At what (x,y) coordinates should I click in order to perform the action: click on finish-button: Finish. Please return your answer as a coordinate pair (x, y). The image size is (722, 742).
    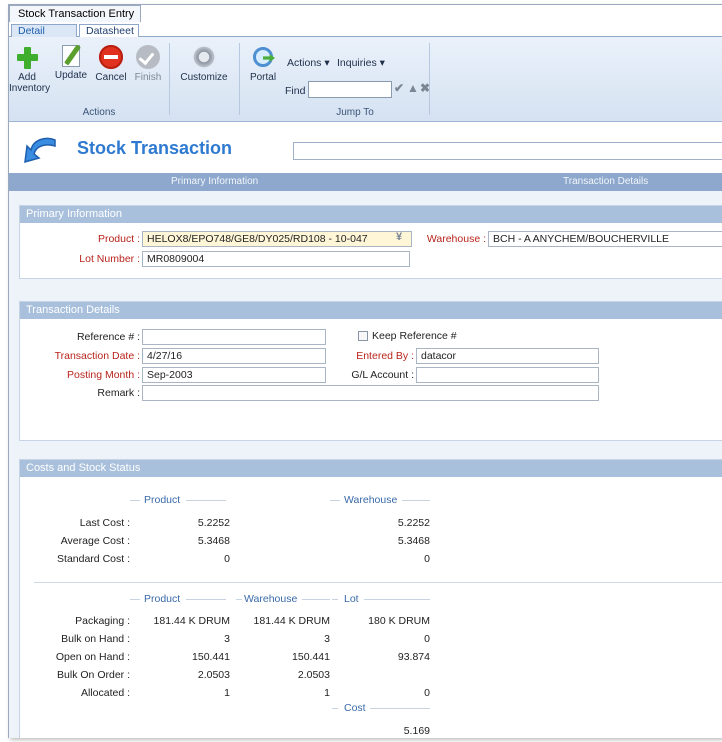
    Looking at the image, I should click on (148, 64).